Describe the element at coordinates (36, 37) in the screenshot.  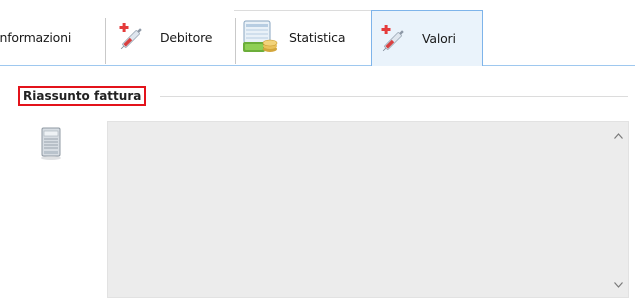
I see `tab-informazioni-label: Informazioni` at that location.